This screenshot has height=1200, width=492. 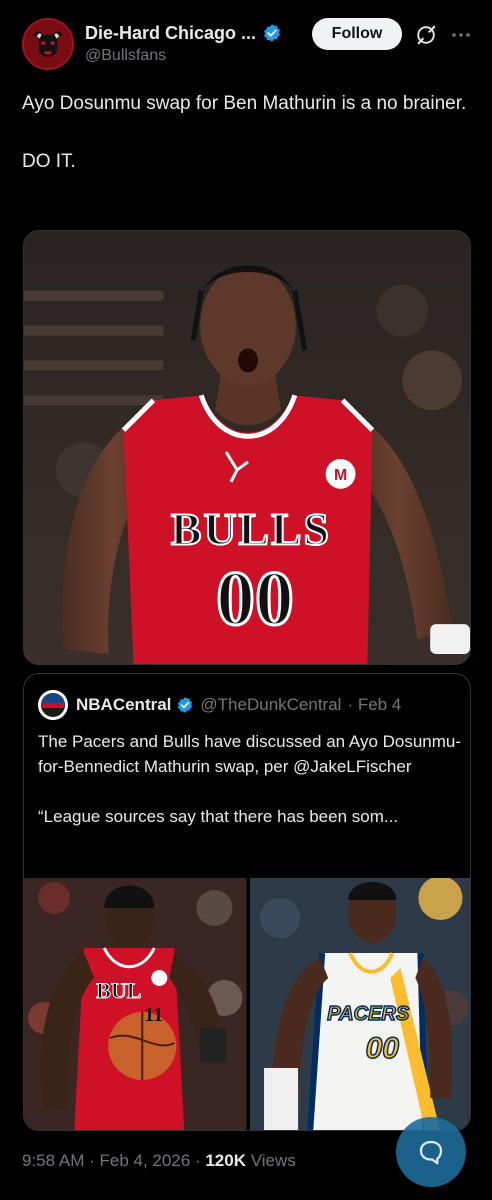 I want to click on tweet-meta: 9:58 AM · Feb 4, 2026 · 120K Views, so click(x=159, y=1161).